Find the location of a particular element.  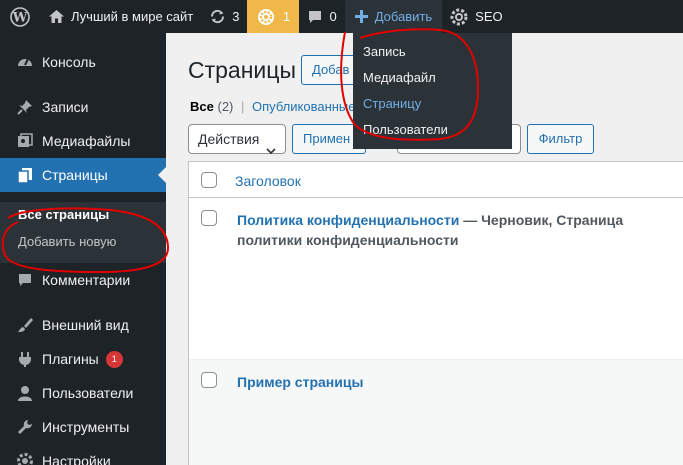

sidebar-item-posts: Записи is located at coordinates (83, 107).